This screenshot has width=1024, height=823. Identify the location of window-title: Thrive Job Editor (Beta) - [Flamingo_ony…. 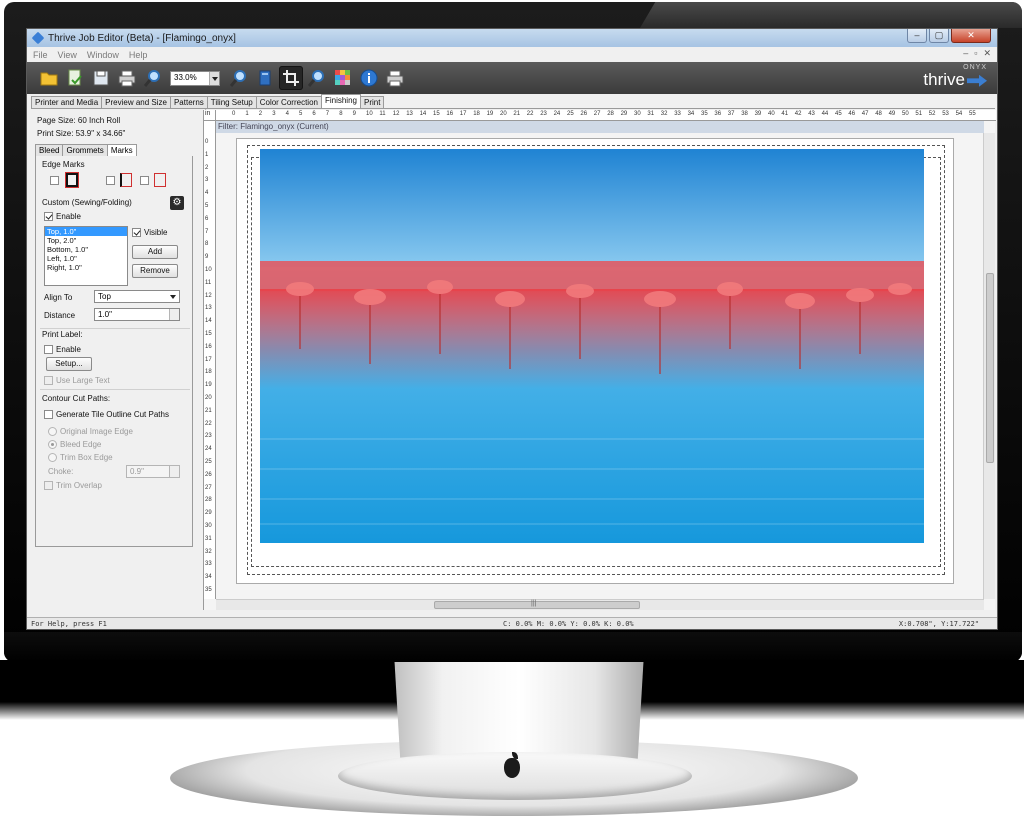
(142, 38).